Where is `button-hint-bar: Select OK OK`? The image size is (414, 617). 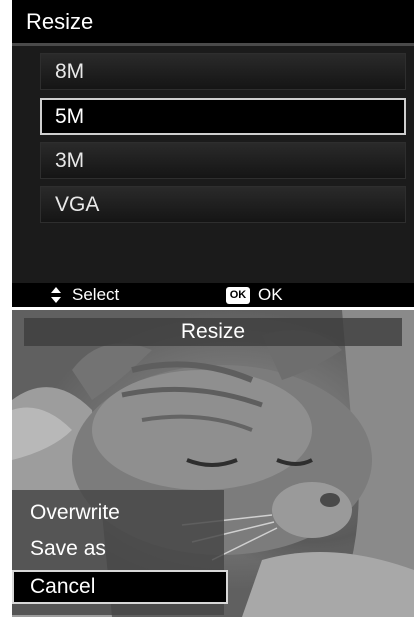
button-hint-bar: Select OK OK is located at coordinates (213, 295).